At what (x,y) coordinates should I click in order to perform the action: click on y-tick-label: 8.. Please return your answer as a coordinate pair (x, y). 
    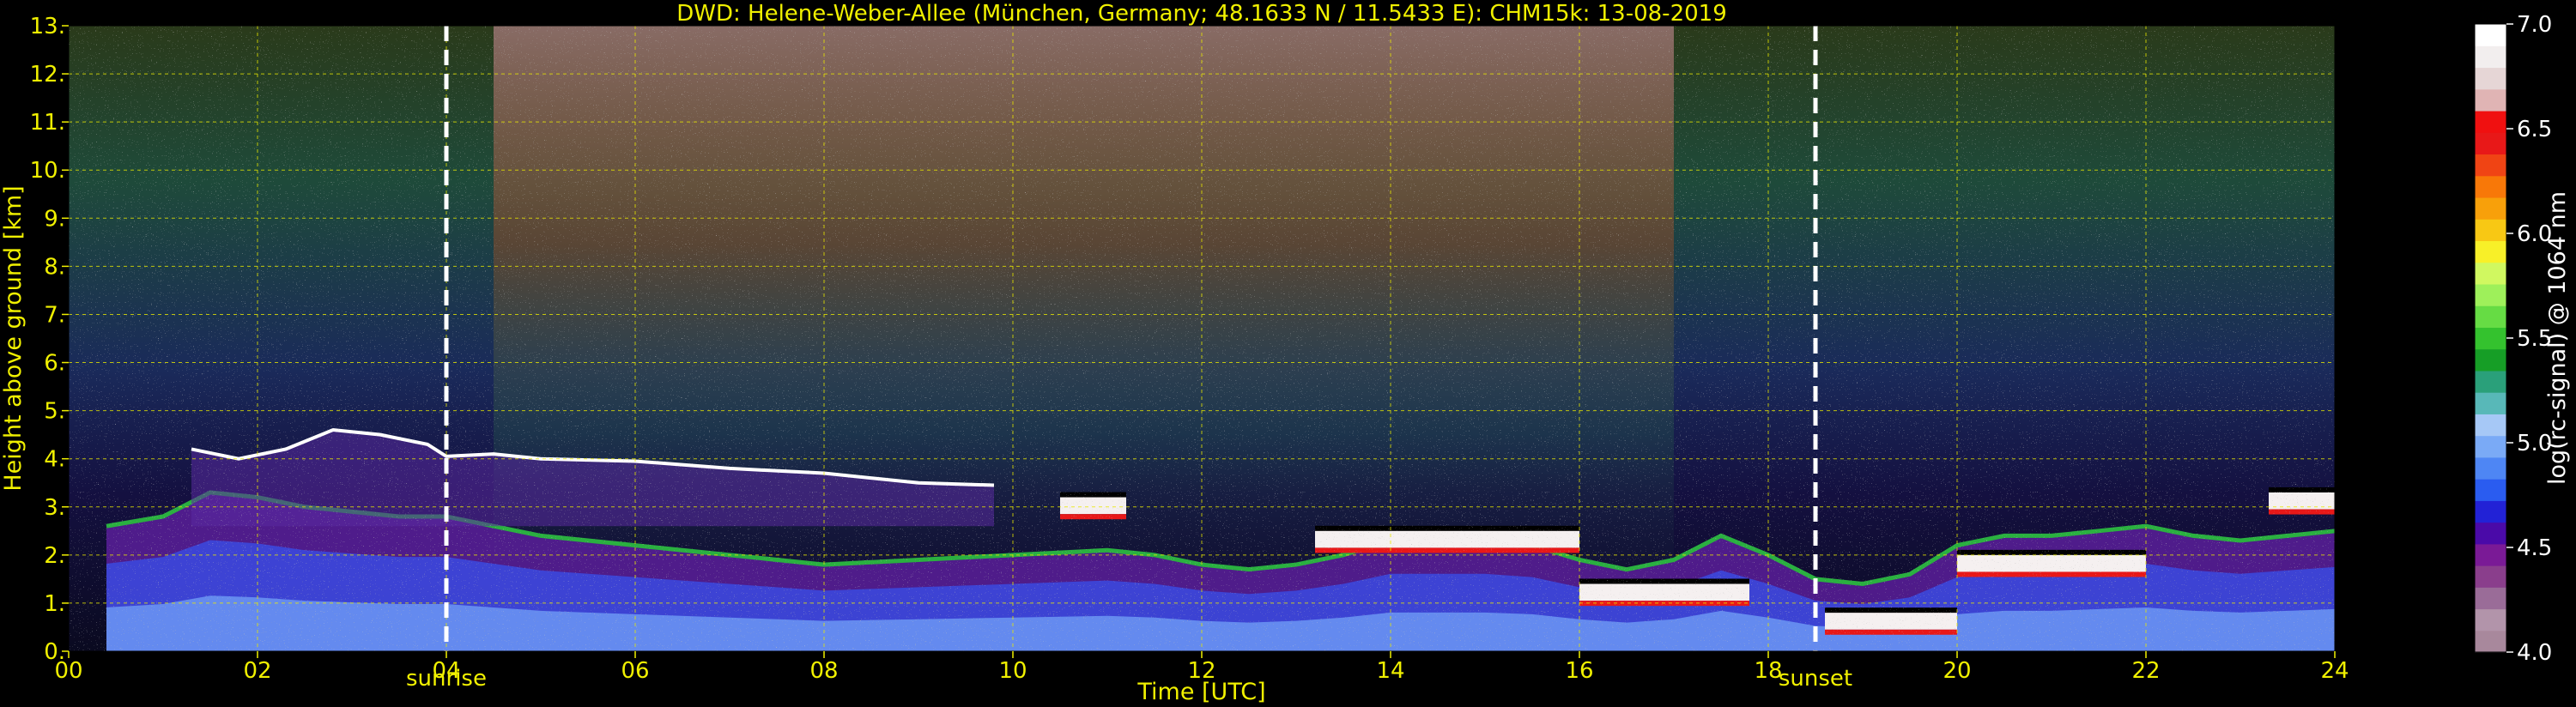
    Looking at the image, I should click on (54, 267).